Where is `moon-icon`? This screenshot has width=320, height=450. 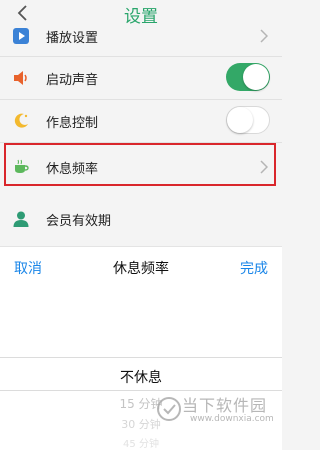 moon-icon is located at coordinates (21, 120).